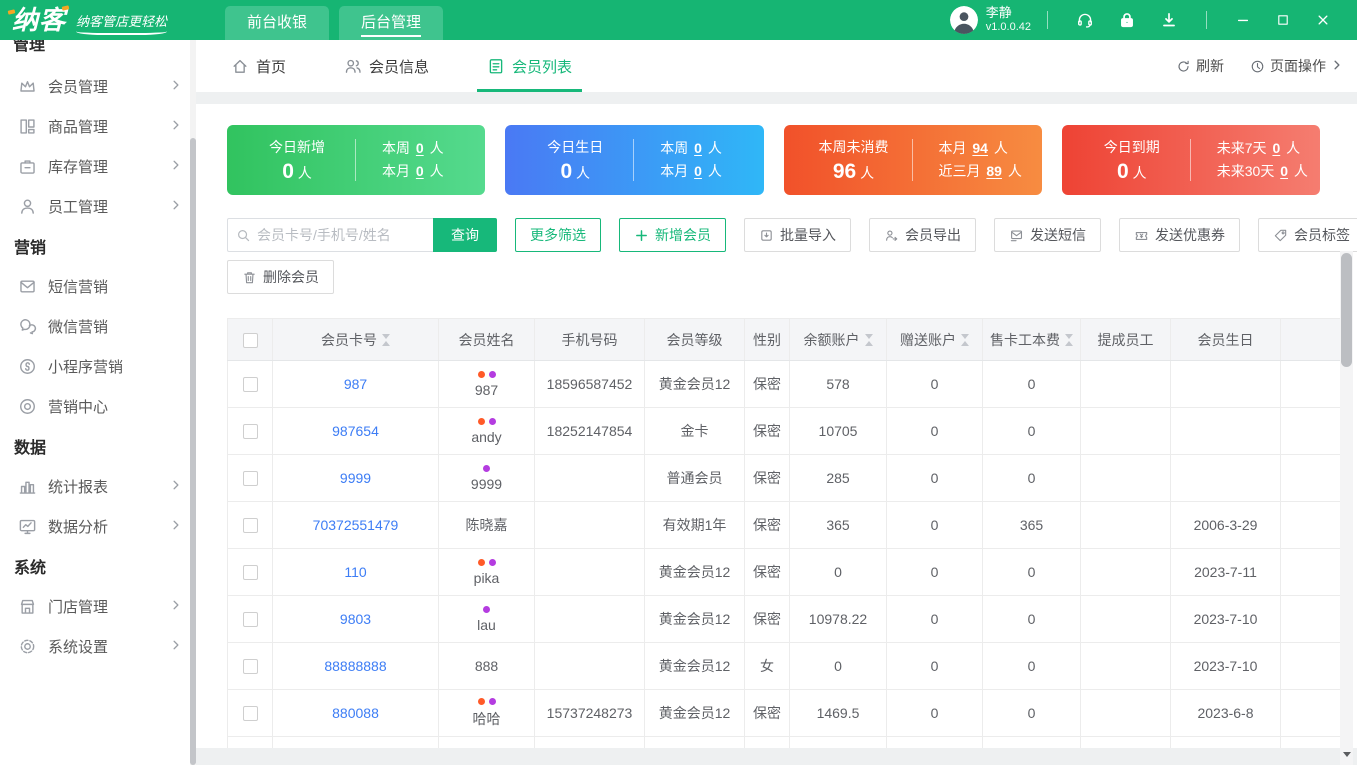 This screenshot has width=1357, height=765. What do you see at coordinates (1047, 235) in the screenshot?
I see `send-sms-button: 发送短信` at bounding box center [1047, 235].